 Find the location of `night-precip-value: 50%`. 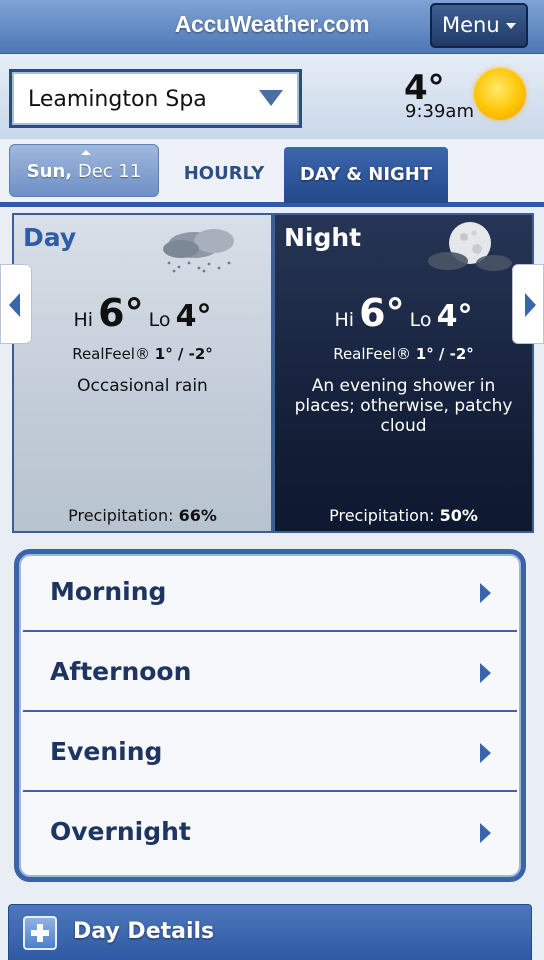

night-precip-value: 50% is located at coordinates (458, 515).